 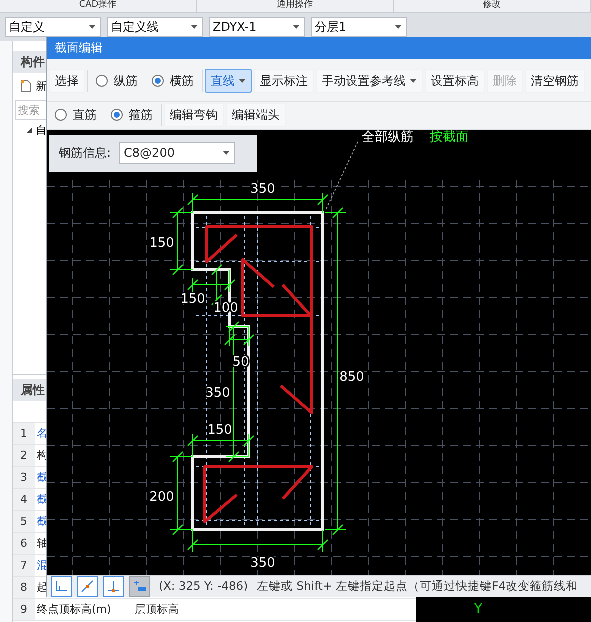 I want to click on midpoint-snap-icon, so click(x=87, y=586).